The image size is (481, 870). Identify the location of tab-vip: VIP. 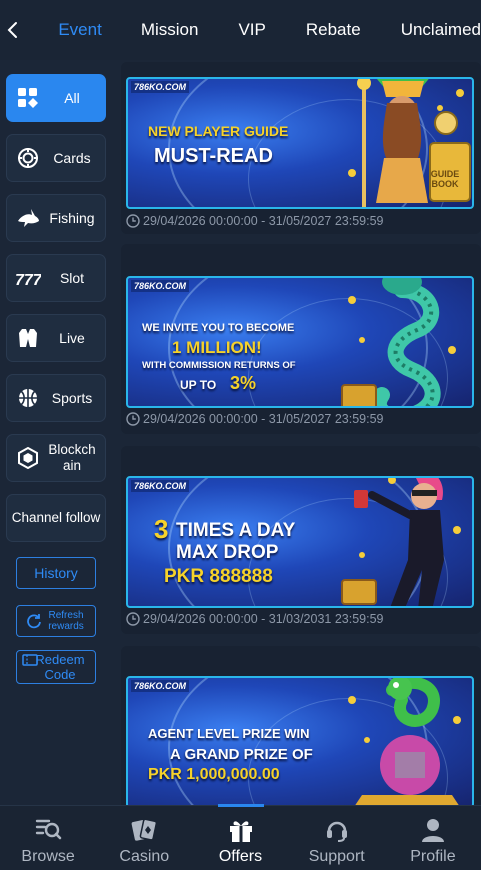
(251, 30).